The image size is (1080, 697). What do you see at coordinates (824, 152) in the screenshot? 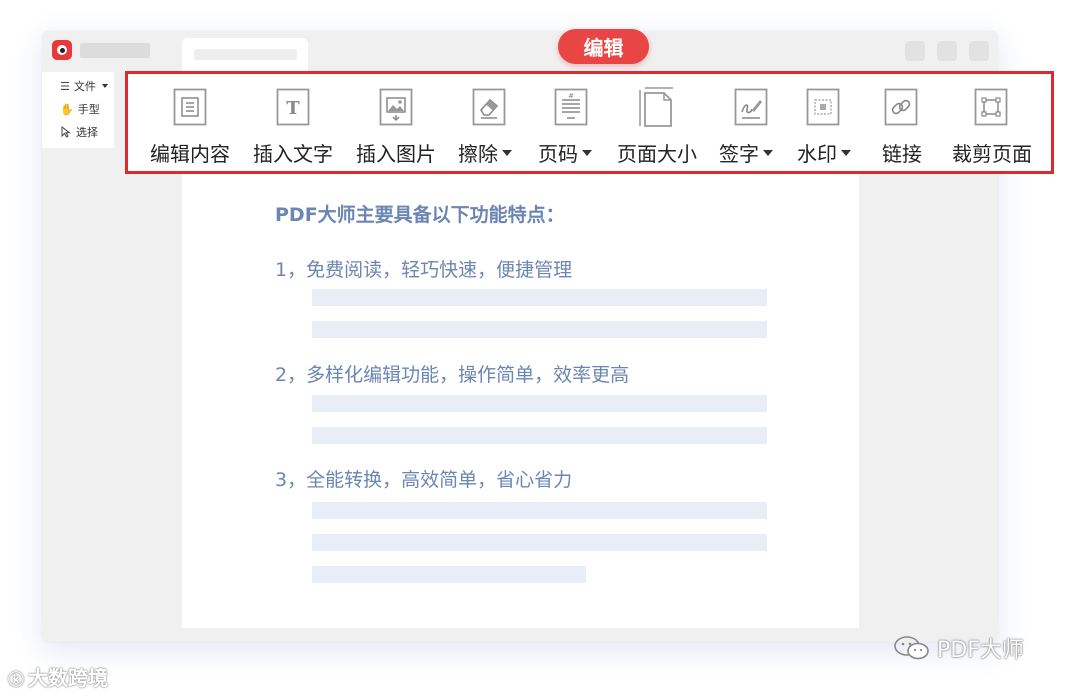
I see `watermark-label: 水印` at bounding box center [824, 152].